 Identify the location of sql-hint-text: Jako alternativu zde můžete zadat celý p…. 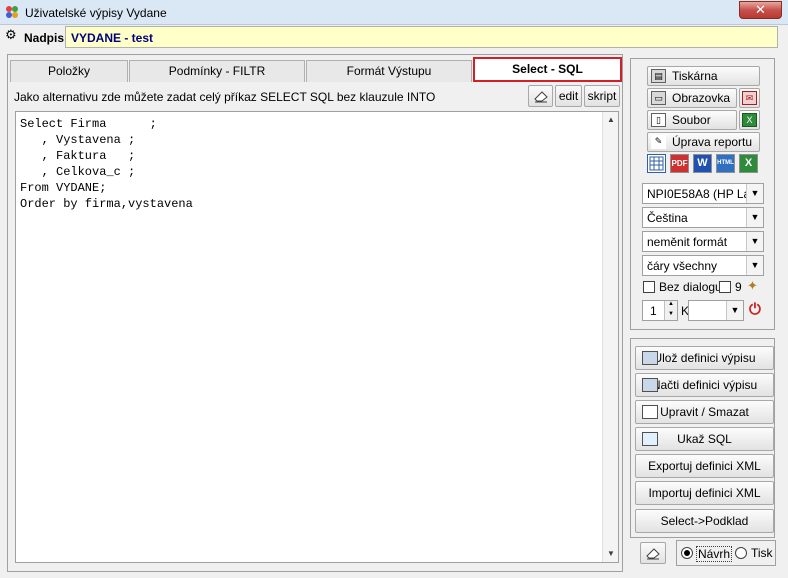
(225, 97).